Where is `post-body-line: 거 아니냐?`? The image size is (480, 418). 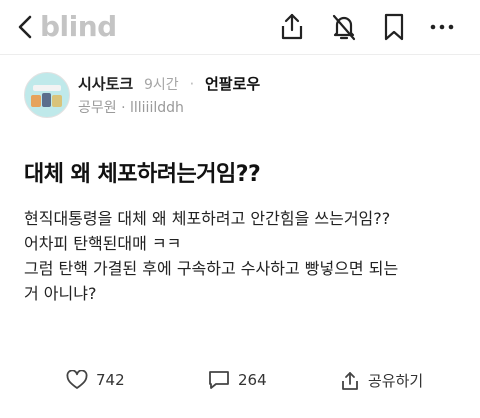 post-body-line: 거 아니냐? is located at coordinates (60, 293).